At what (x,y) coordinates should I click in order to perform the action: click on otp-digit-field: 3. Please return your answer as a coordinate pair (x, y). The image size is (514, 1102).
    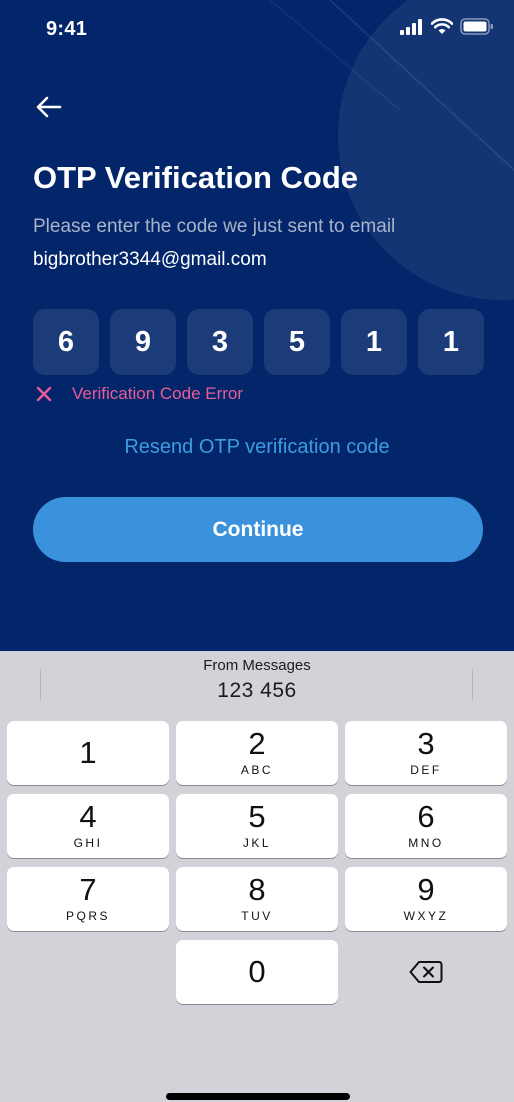
    Looking at the image, I should click on (220, 342).